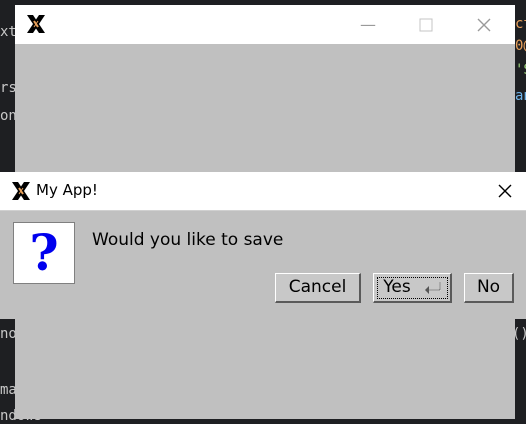 The width and height of the screenshot is (526, 424). What do you see at coordinates (520, 46) in the screenshot?
I see `editor-fragment: 0@` at bounding box center [520, 46].